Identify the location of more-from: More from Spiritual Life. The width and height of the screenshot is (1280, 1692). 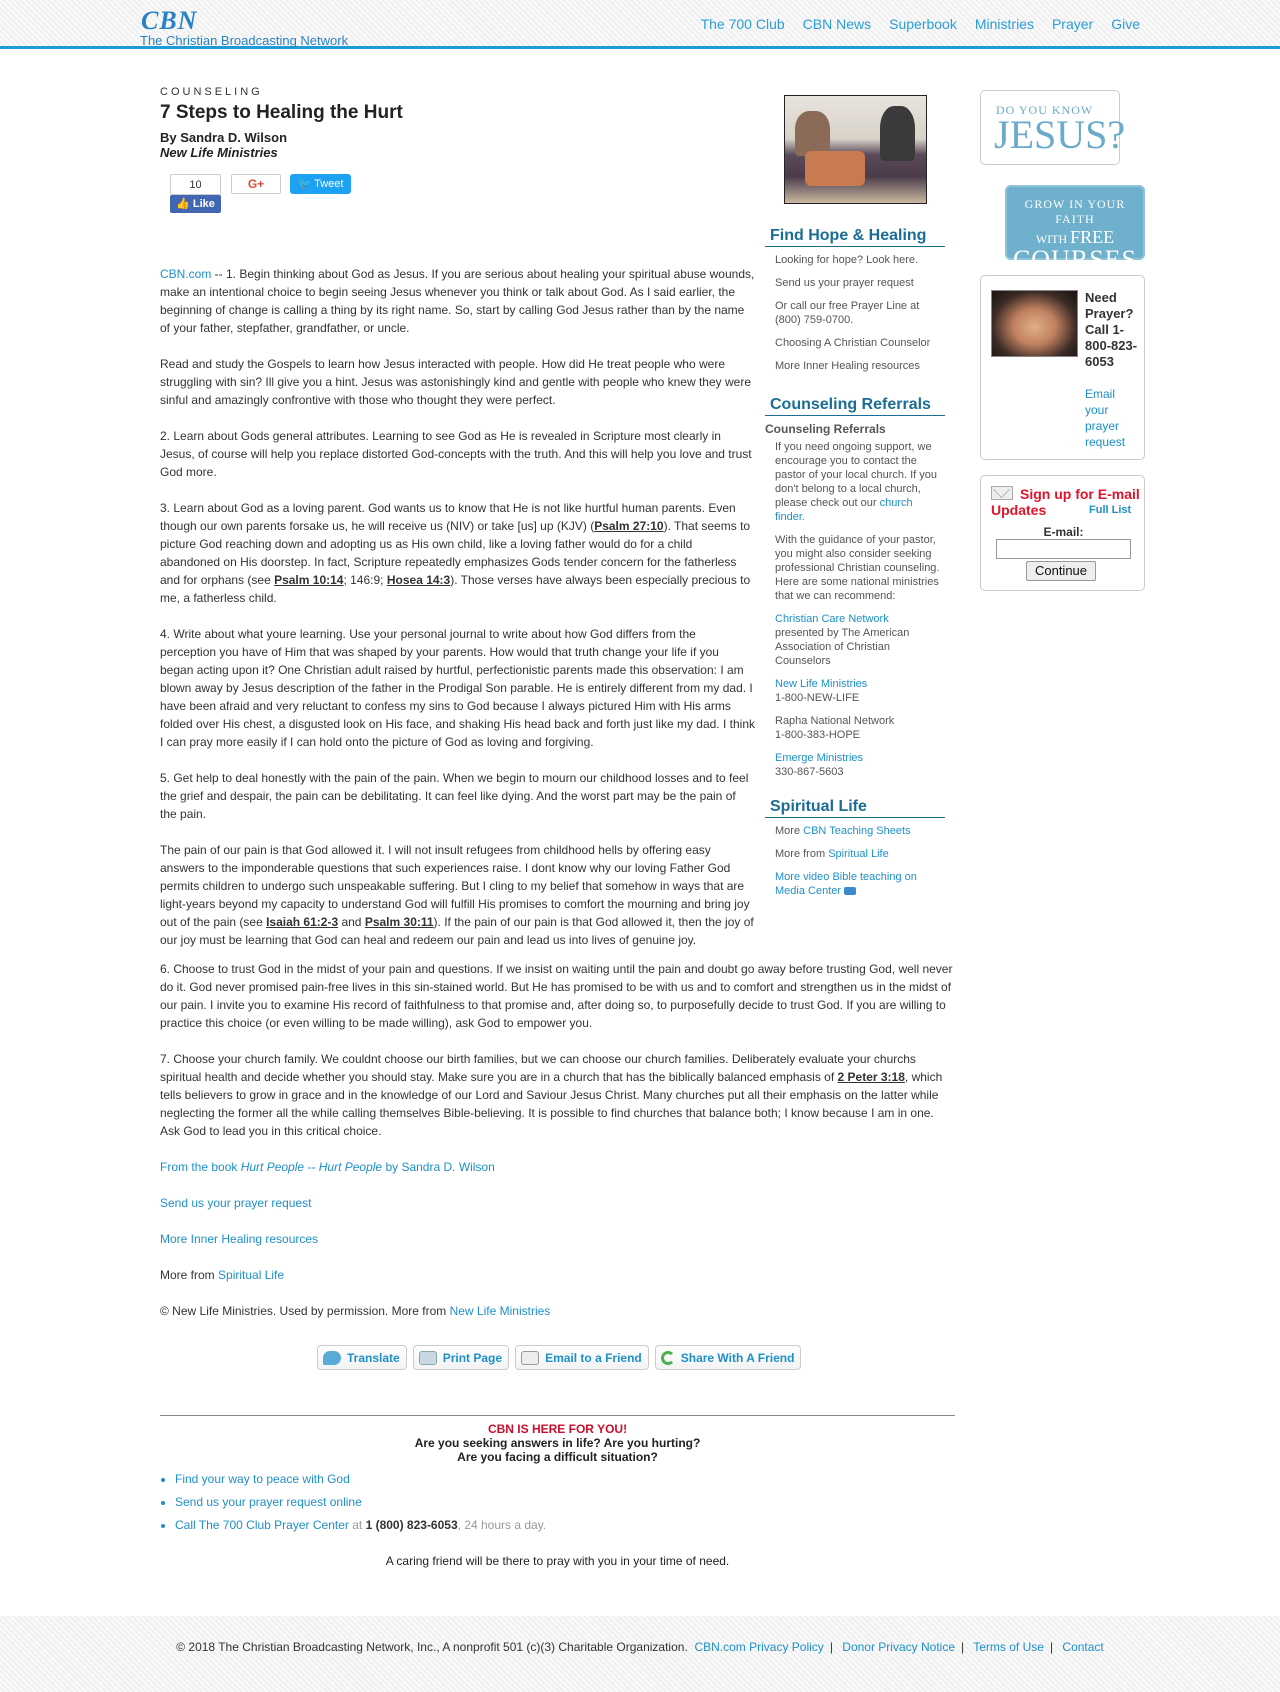
(222, 1275).